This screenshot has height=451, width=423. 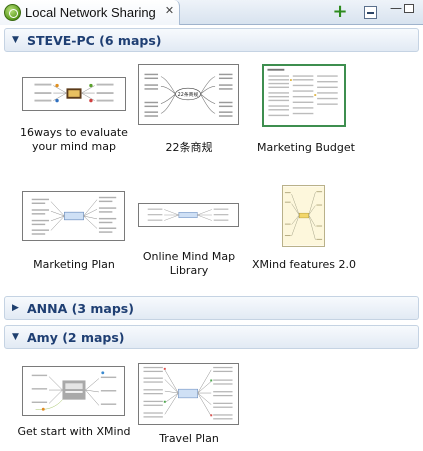 What do you see at coordinates (189, 148) in the screenshot?
I see `map-label-22: 22条商规` at bounding box center [189, 148].